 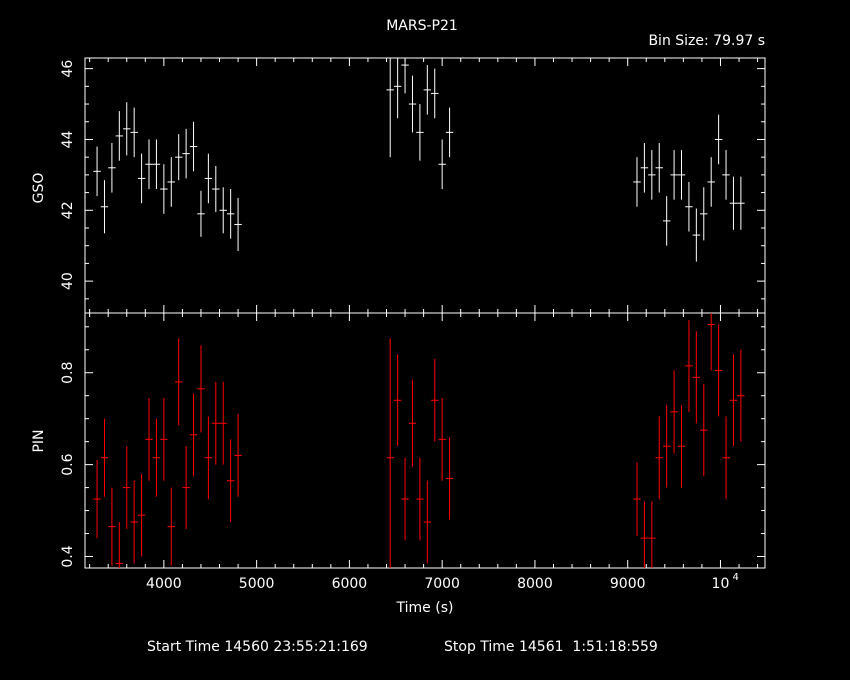 I want to click on x-axis-label: Time (s), so click(x=425, y=608).